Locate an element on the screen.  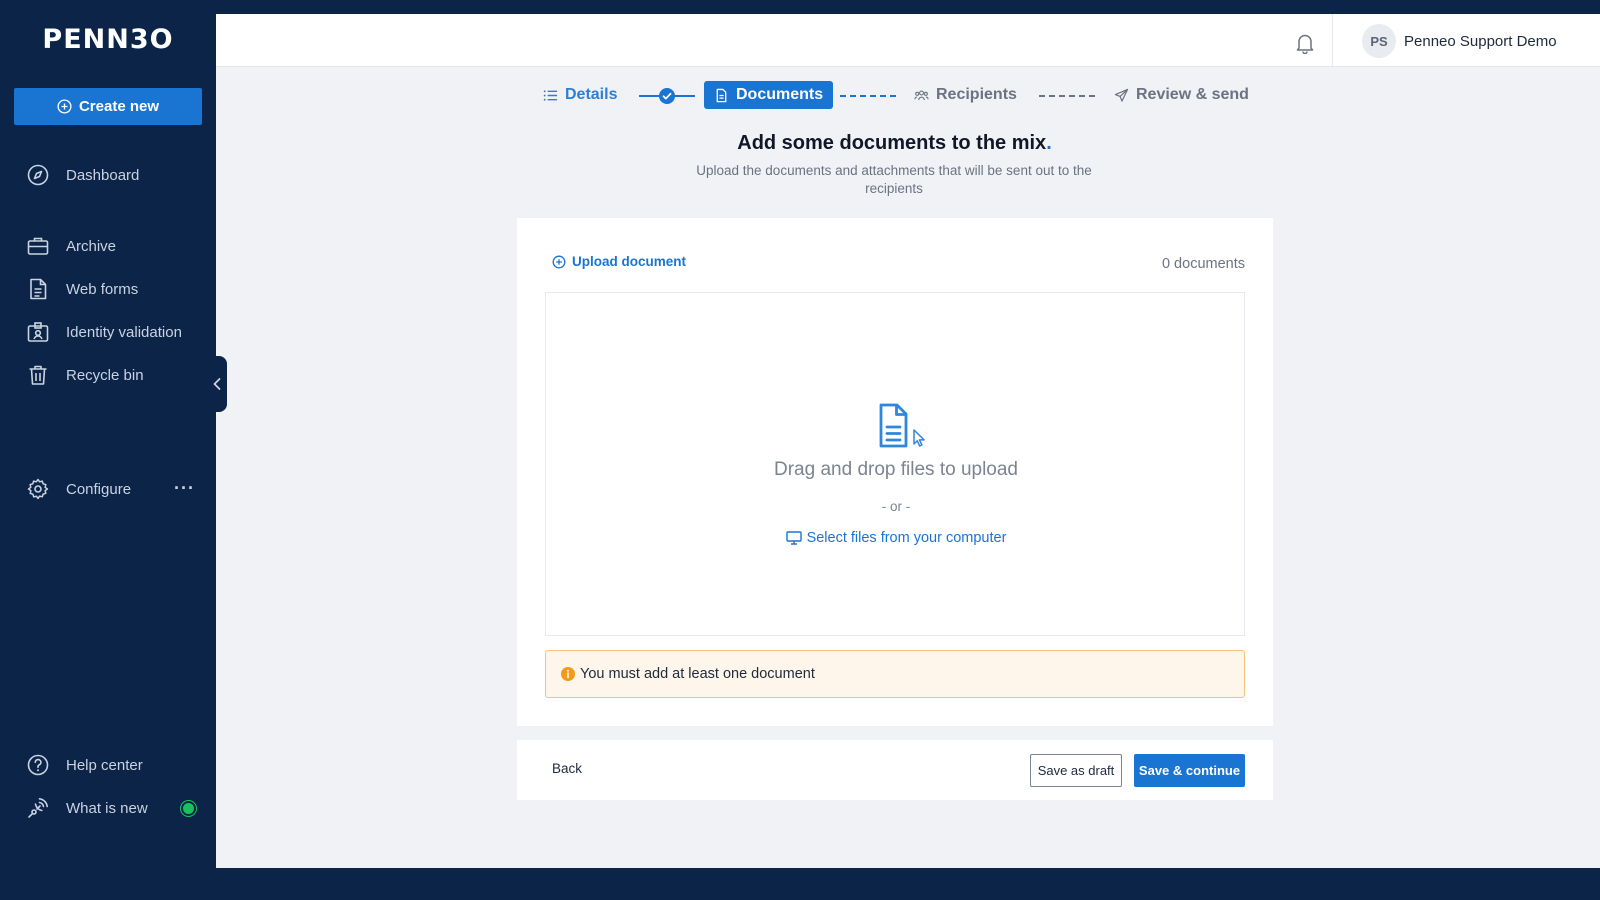
warning-text: You must add at least one document is located at coordinates (697, 674).